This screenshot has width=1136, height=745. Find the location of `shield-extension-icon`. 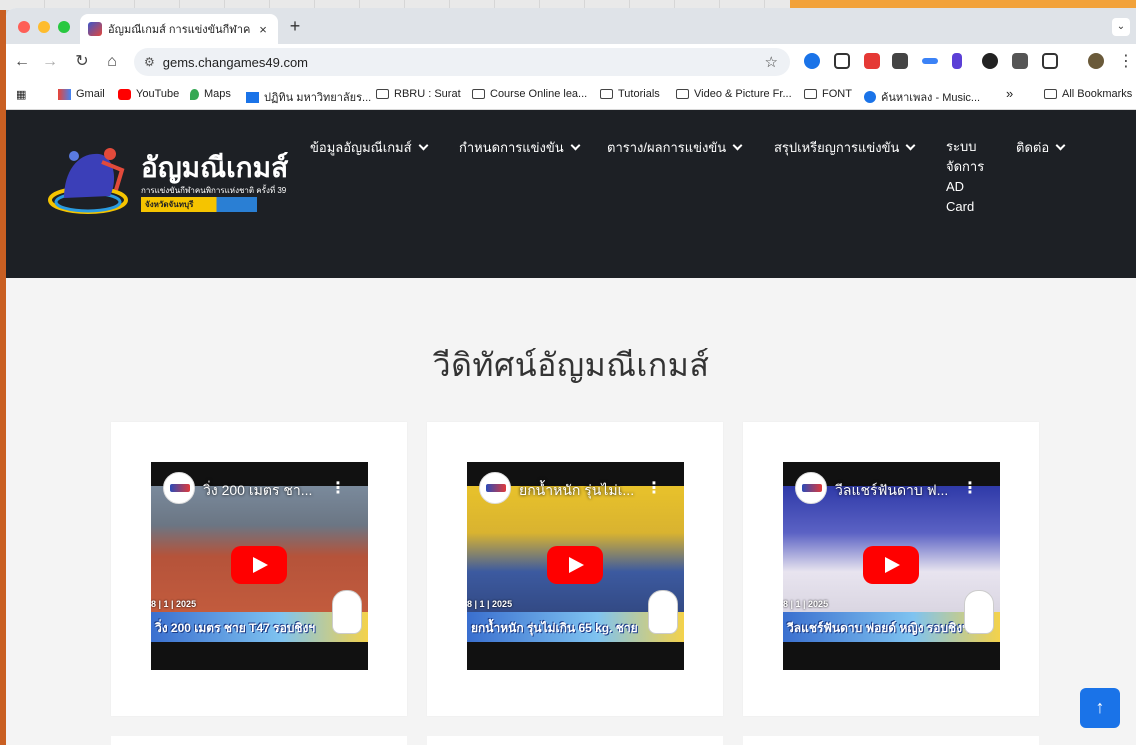

shield-extension-icon is located at coordinates (900, 61).